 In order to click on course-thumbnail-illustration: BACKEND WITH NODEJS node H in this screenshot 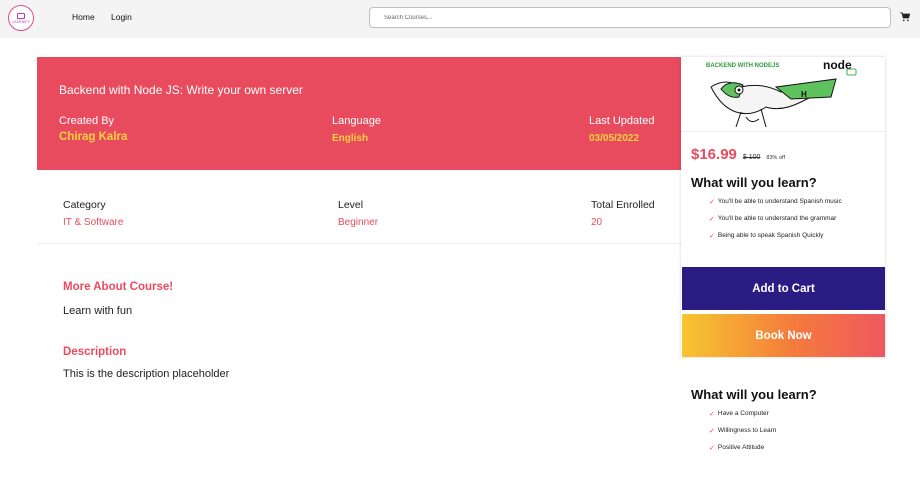, I will do `click(781, 93)`.